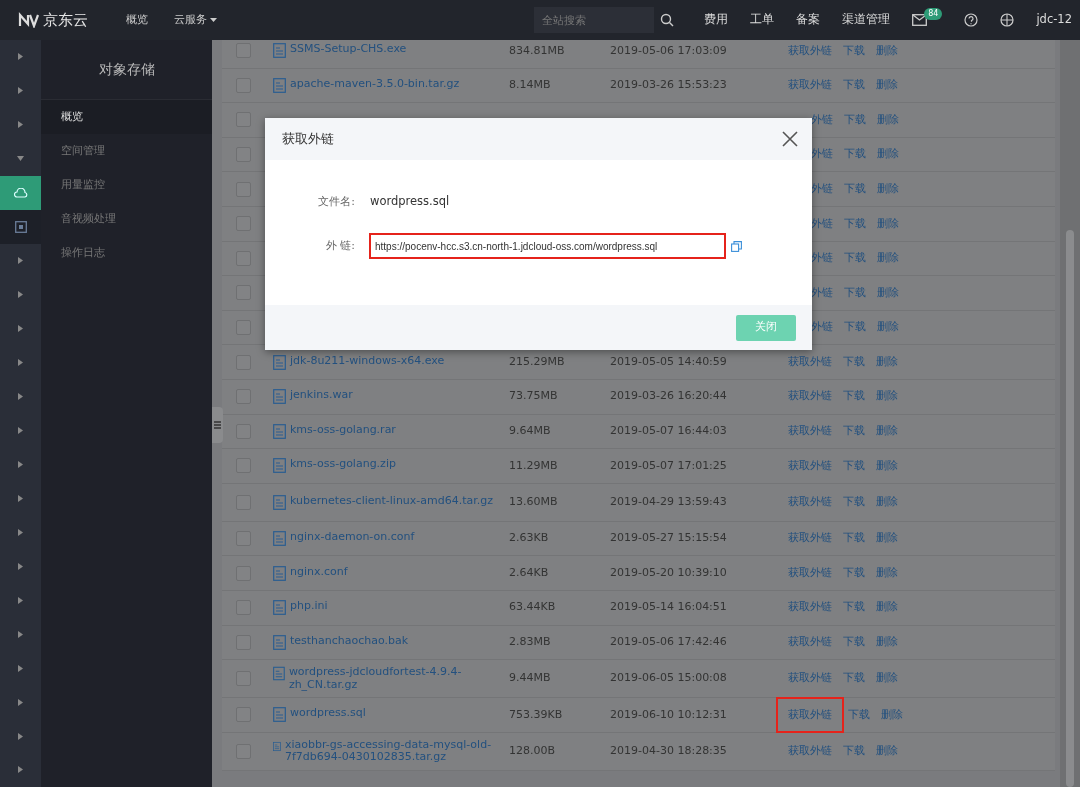 The image size is (1080, 787). I want to click on file-link: xiaobbr-gs-accessing-data-mysql-old-7f7db694-0430102835.tar.gz, so click(396, 751).